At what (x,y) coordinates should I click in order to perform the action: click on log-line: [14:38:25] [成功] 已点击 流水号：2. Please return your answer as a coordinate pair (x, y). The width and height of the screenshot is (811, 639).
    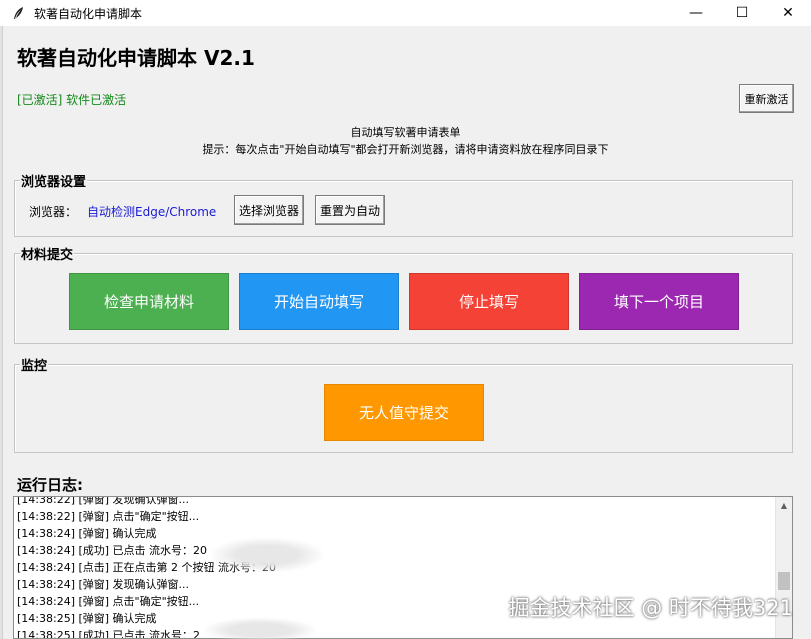
    Looking at the image, I should click on (109, 634).